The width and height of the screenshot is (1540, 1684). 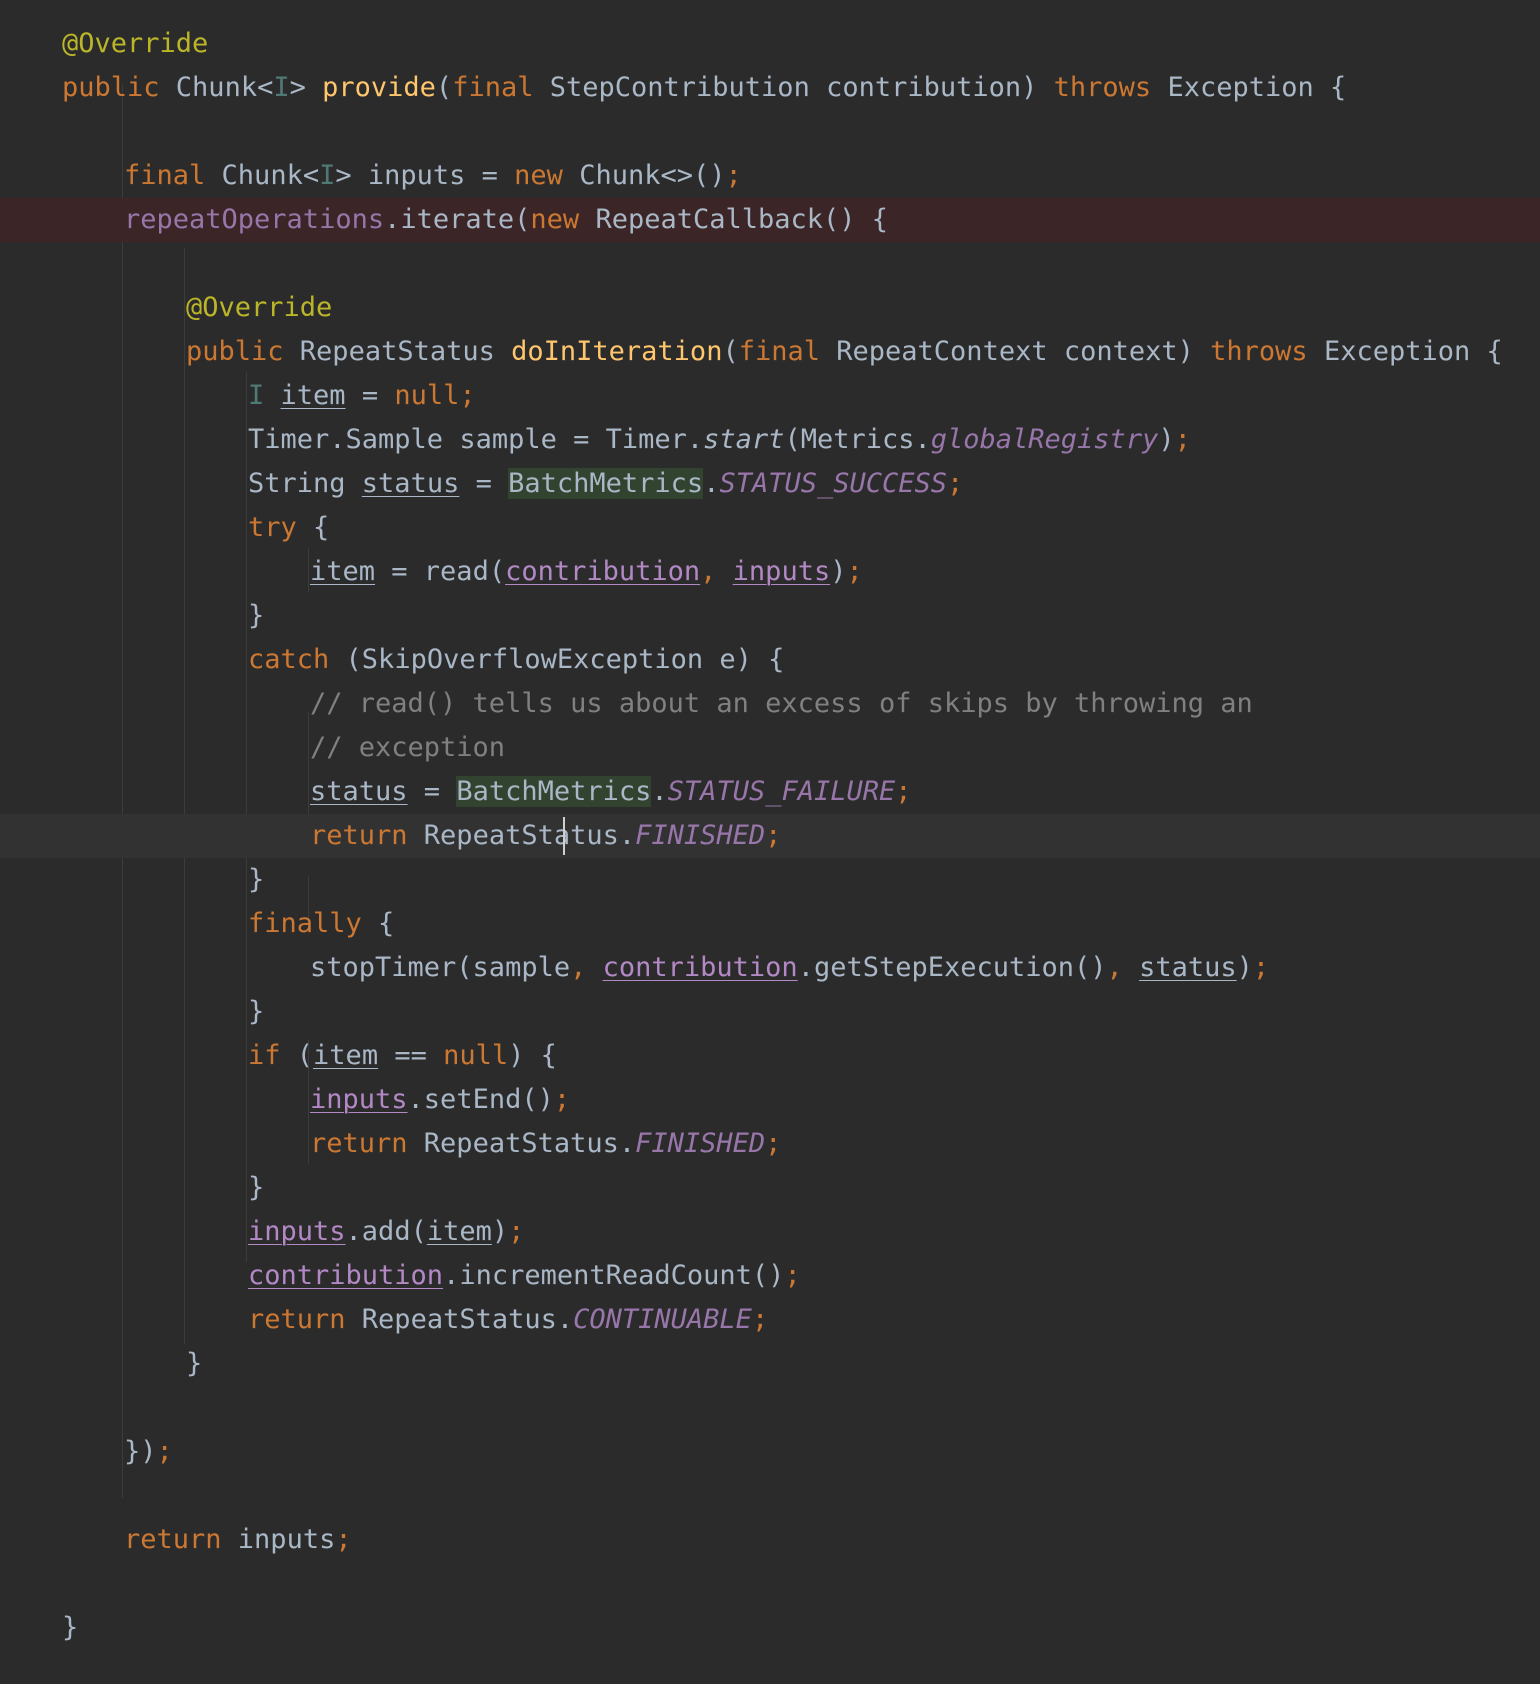 What do you see at coordinates (744, 439) in the screenshot?
I see `code-token: start` at bounding box center [744, 439].